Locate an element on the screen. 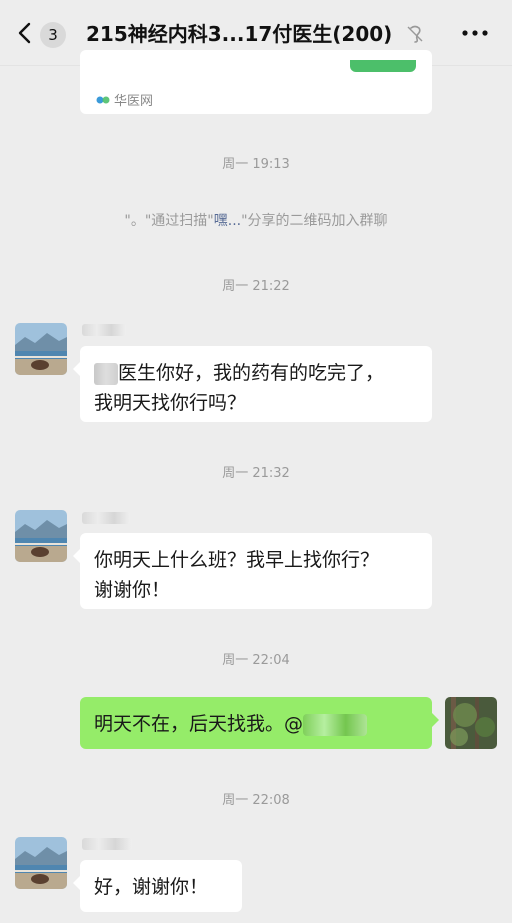  back-arrow-icon is located at coordinates (25, 33).